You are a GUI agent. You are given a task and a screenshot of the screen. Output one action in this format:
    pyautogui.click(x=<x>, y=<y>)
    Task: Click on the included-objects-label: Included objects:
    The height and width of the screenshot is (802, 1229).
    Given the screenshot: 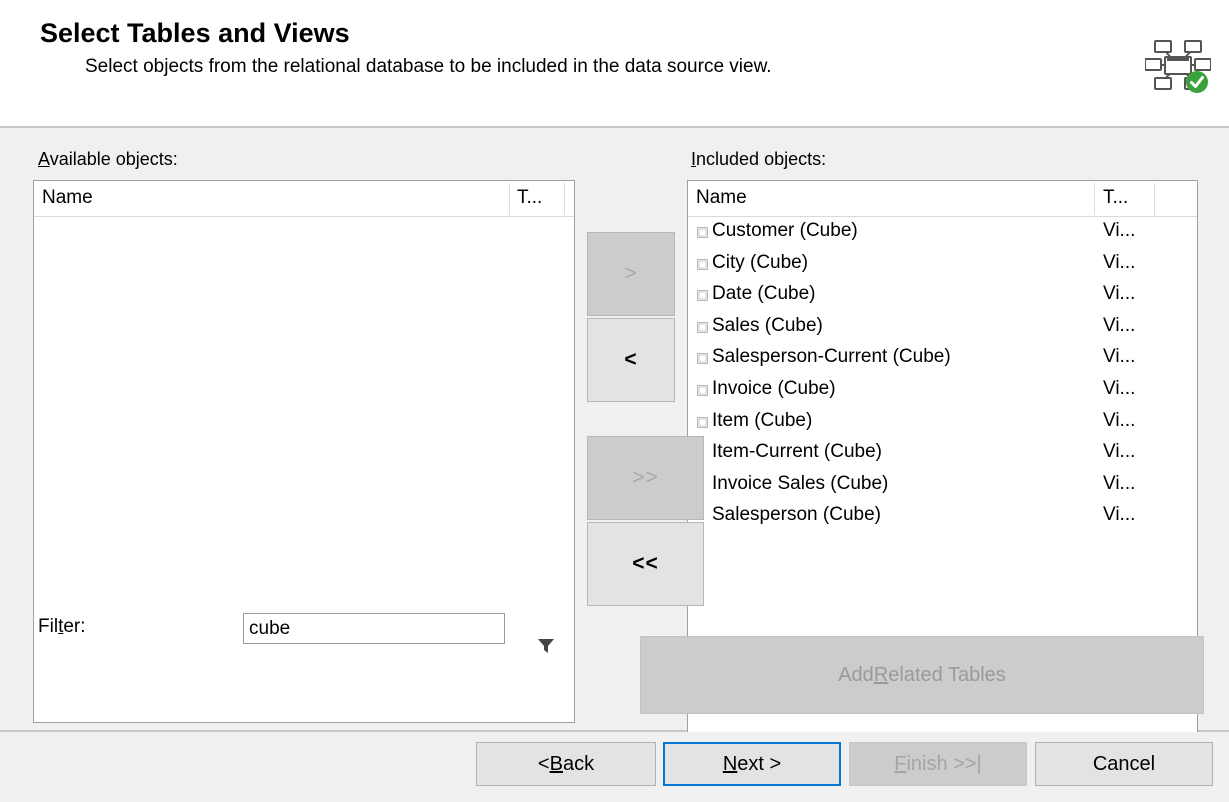 What is the action you would take?
    pyautogui.click(x=758, y=159)
    